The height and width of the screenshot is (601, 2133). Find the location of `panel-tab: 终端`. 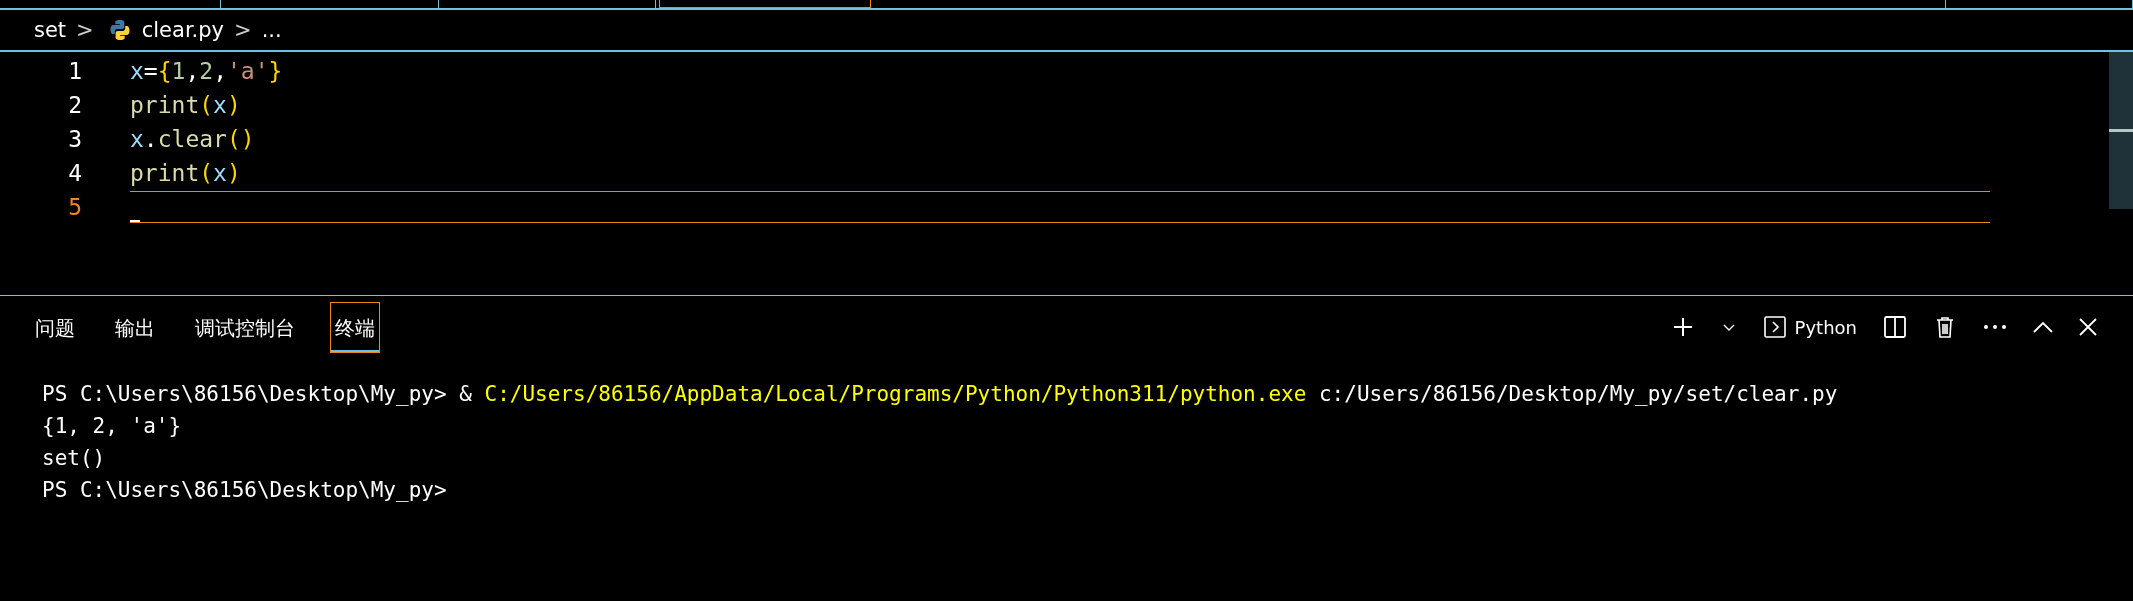

panel-tab: 终端 is located at coordinates (355, 327).